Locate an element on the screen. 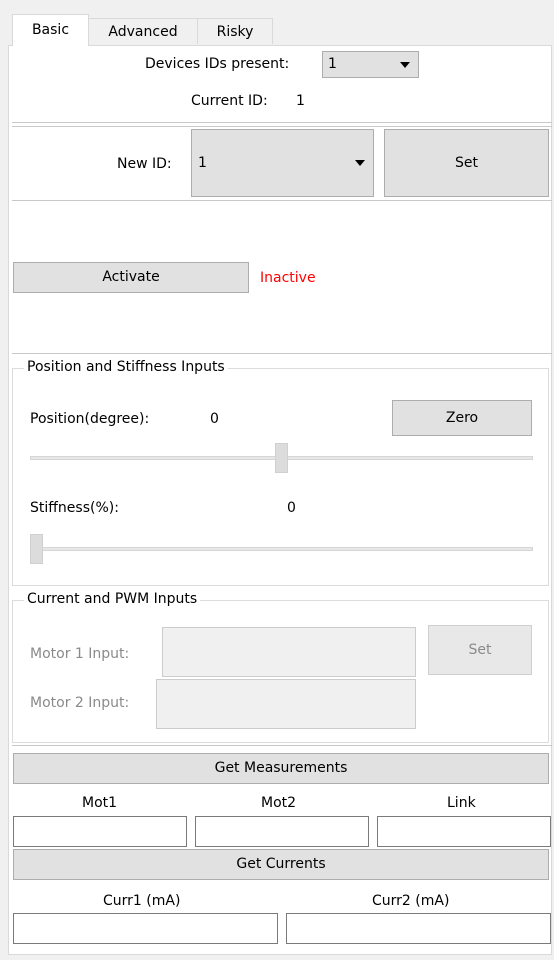  curr2-field is located at coordinates (418, 928).